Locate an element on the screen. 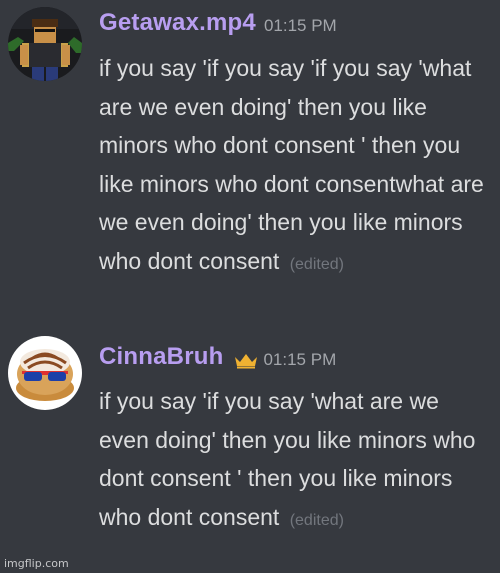 Image resolution: width=500 pixels, height=573 pixels. username: Getawax.mp4 is located at coordinates (177, 23).